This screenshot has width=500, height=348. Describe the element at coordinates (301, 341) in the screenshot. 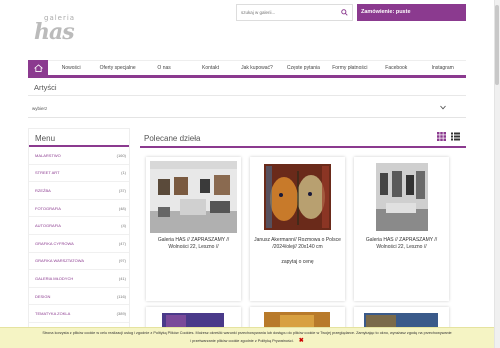

I see `close-icon: ✖` at that location.